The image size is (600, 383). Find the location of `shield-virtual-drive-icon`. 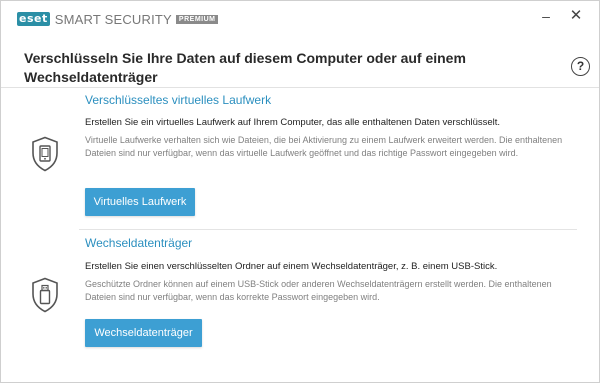

shield-virtual-drive-icon is located at coordinates (45, 154).